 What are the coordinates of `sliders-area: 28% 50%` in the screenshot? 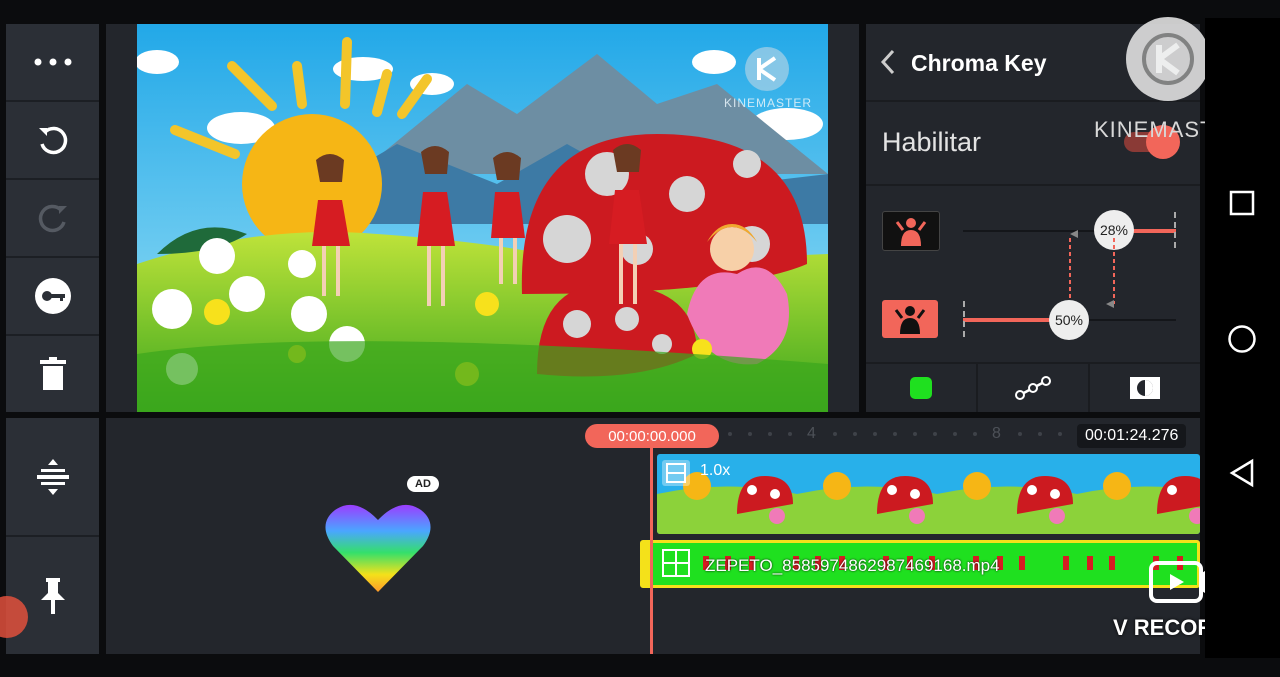 It's located at (1033, 275).